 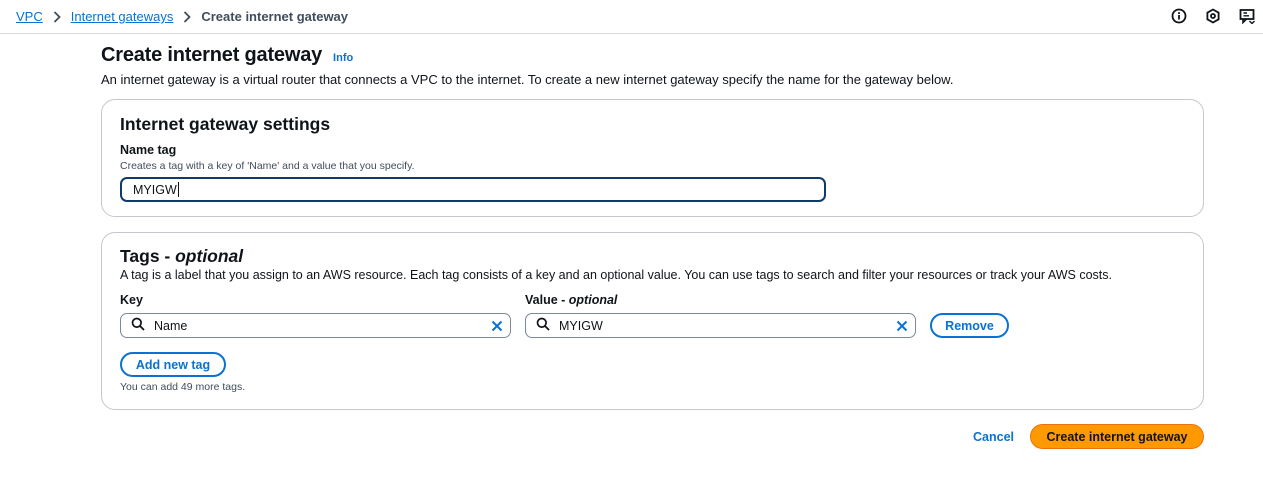 I want to click on clear-value-icon, so click(x=902, y=326).